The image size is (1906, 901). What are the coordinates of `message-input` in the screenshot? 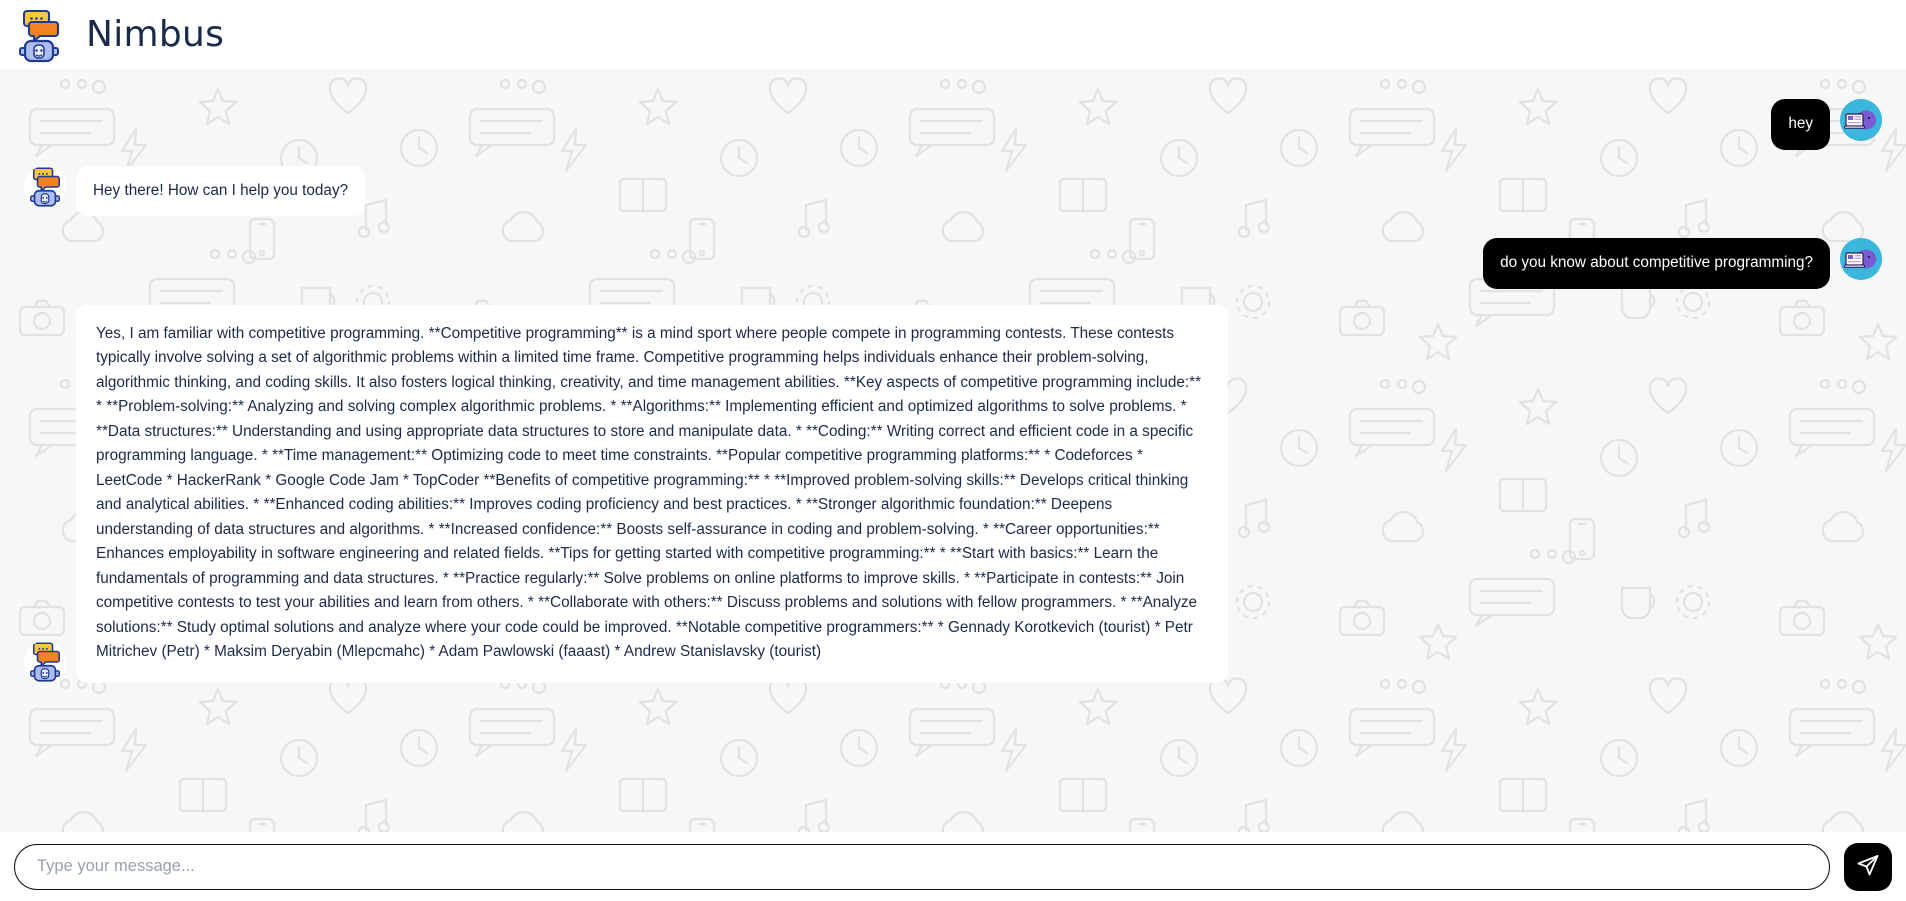 It's located at (922, 866).